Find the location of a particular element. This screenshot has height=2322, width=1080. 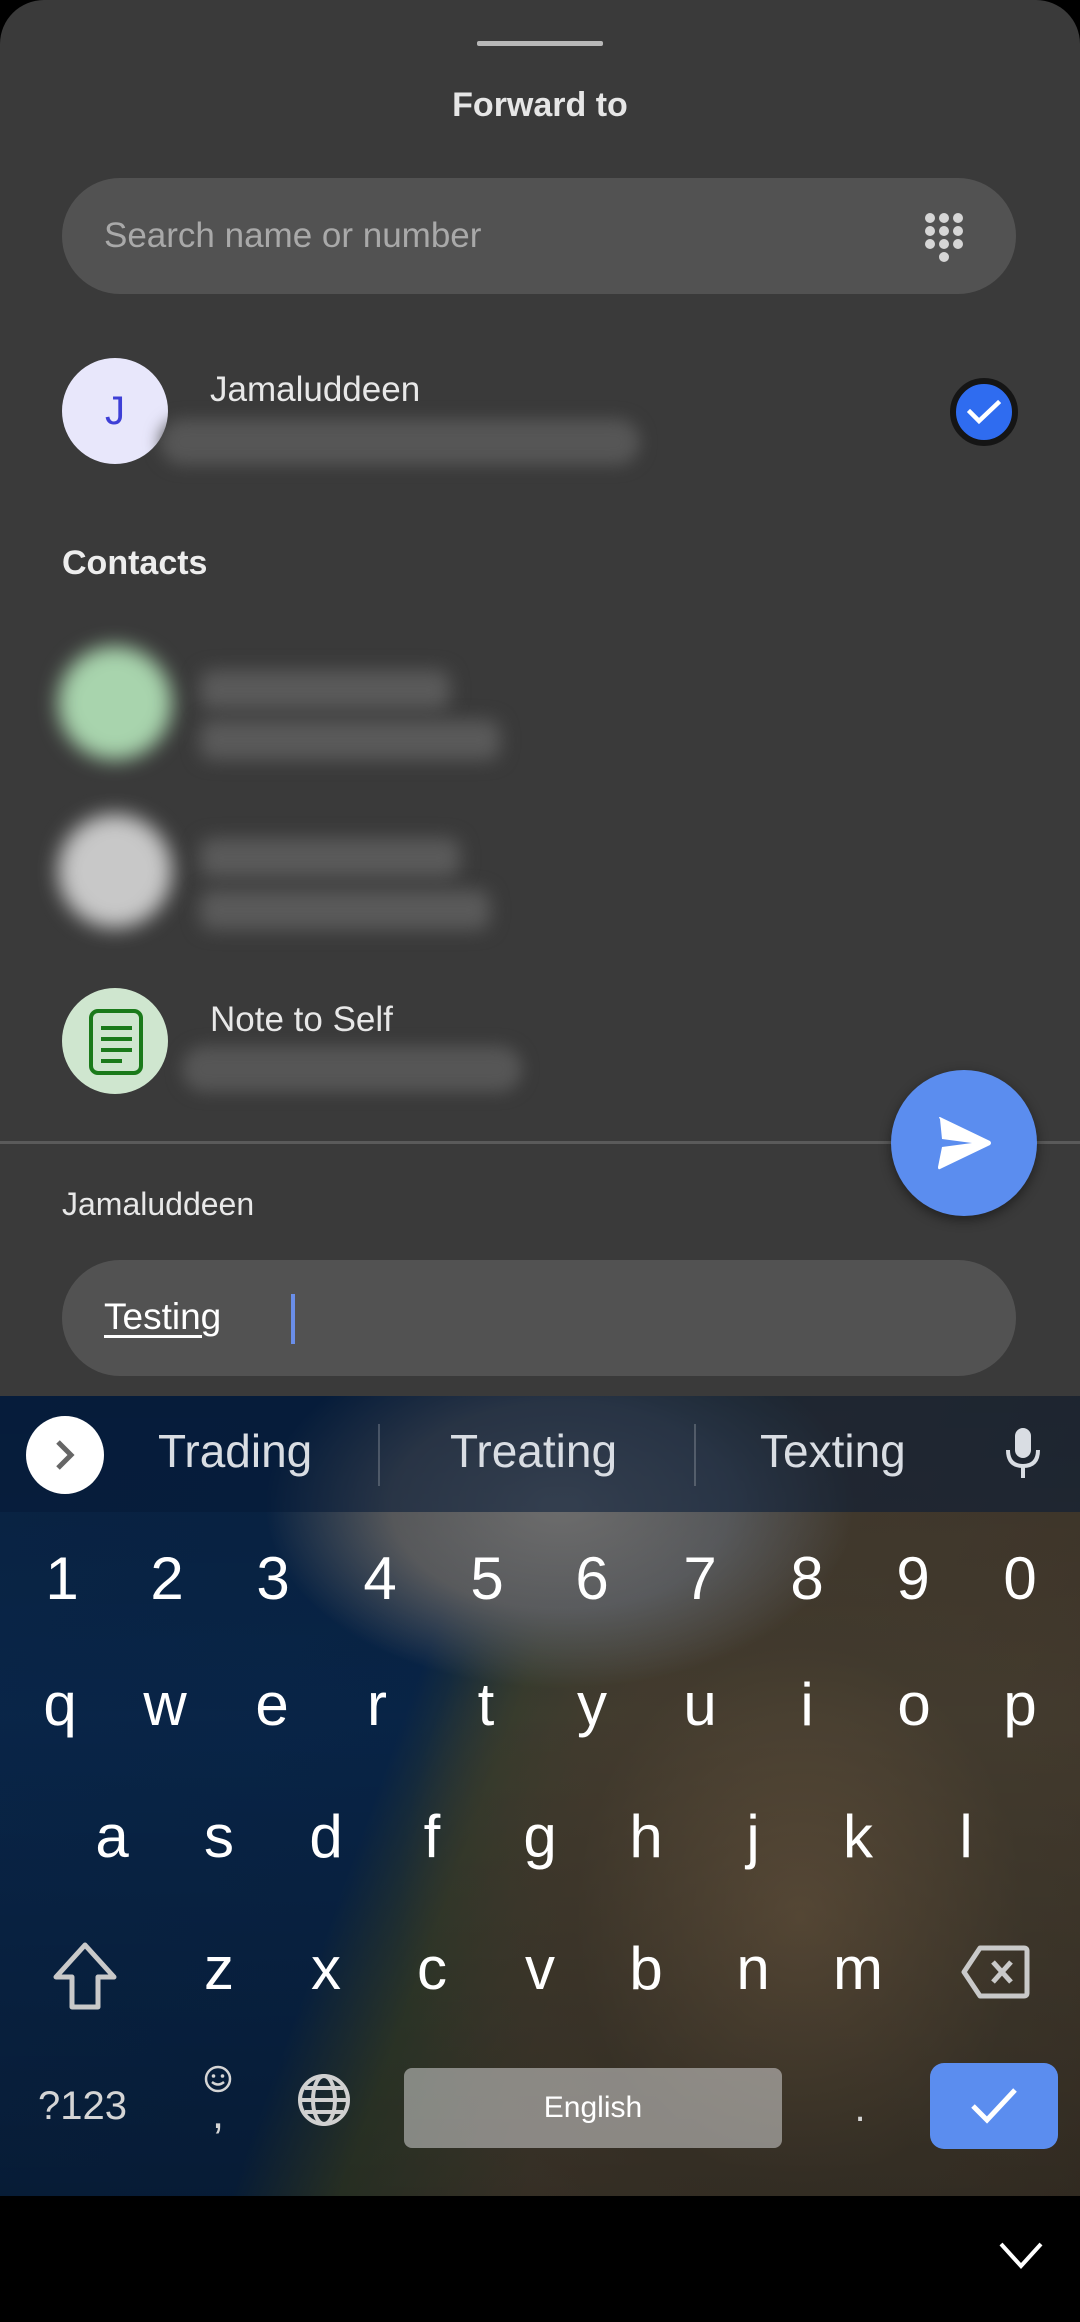

message-text: Testing is located at coordinates (163, 1316).